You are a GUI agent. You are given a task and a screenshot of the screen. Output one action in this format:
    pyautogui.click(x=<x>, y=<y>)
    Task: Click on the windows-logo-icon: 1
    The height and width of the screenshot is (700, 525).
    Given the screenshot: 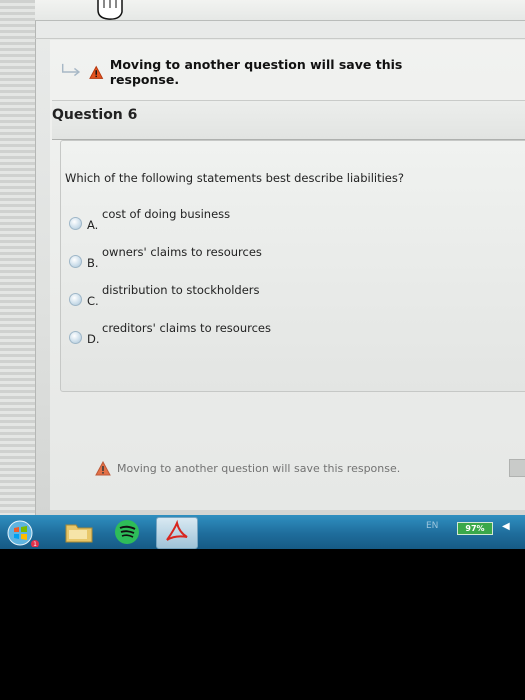 What is the action you would take?
    pyautogui.click(x=23, y=534)
    